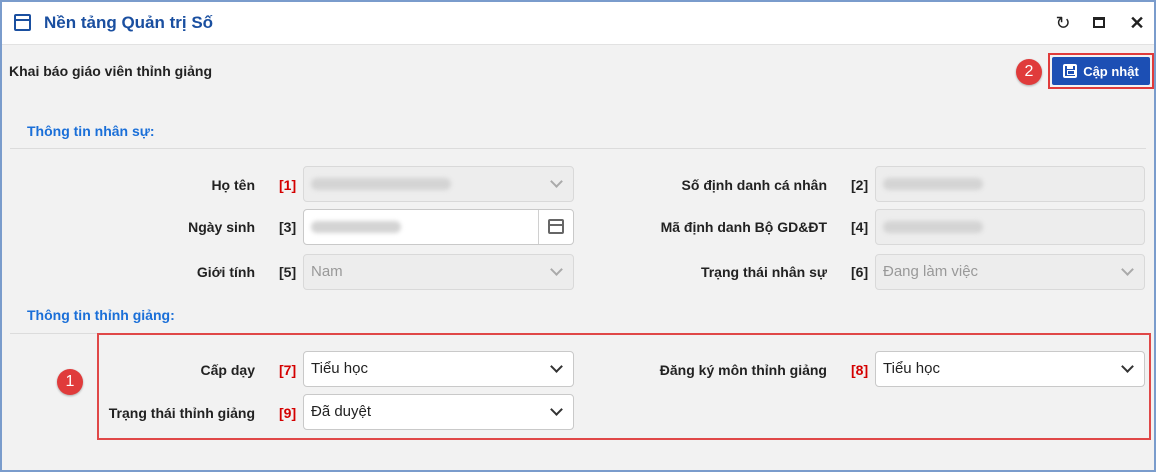 The image size is (1156, 472). Describe the element at coordinates (288, 185) in the screenshot. I see `num-ho-ten: [1]` at that location.